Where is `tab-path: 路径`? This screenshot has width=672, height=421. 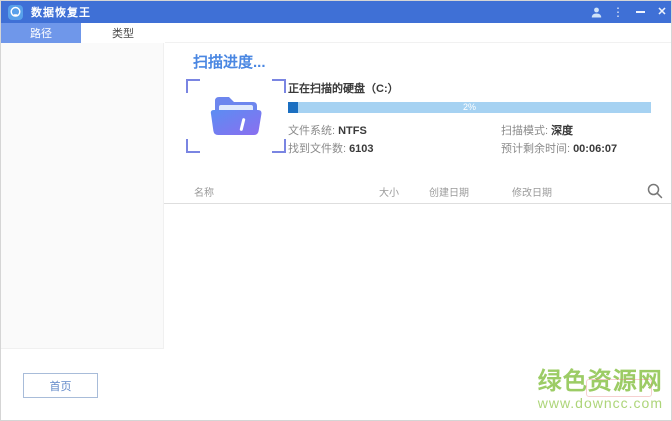 tab-path: 路径 is located at coordinates (41, 33).